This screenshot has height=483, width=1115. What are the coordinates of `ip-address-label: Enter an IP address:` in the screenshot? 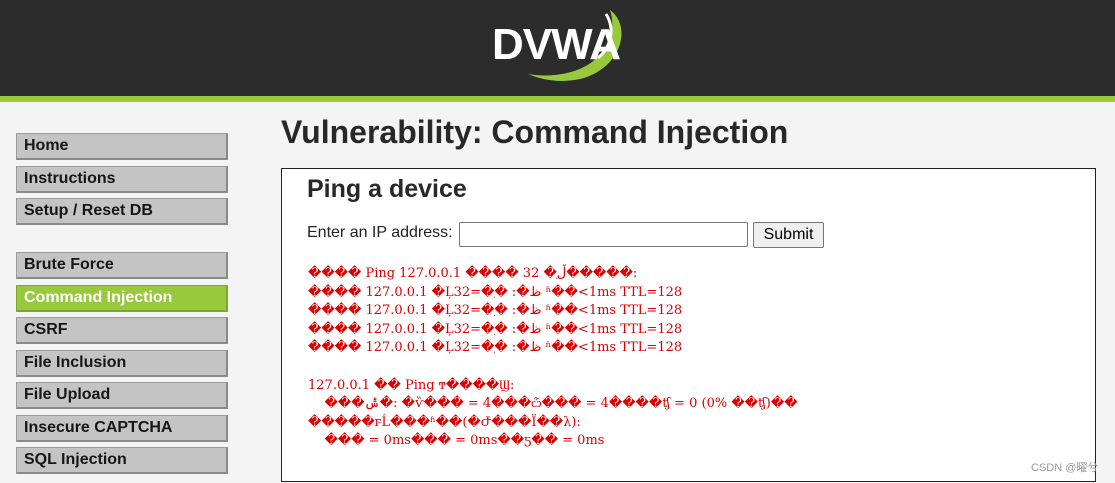 It's located at (380, 232).